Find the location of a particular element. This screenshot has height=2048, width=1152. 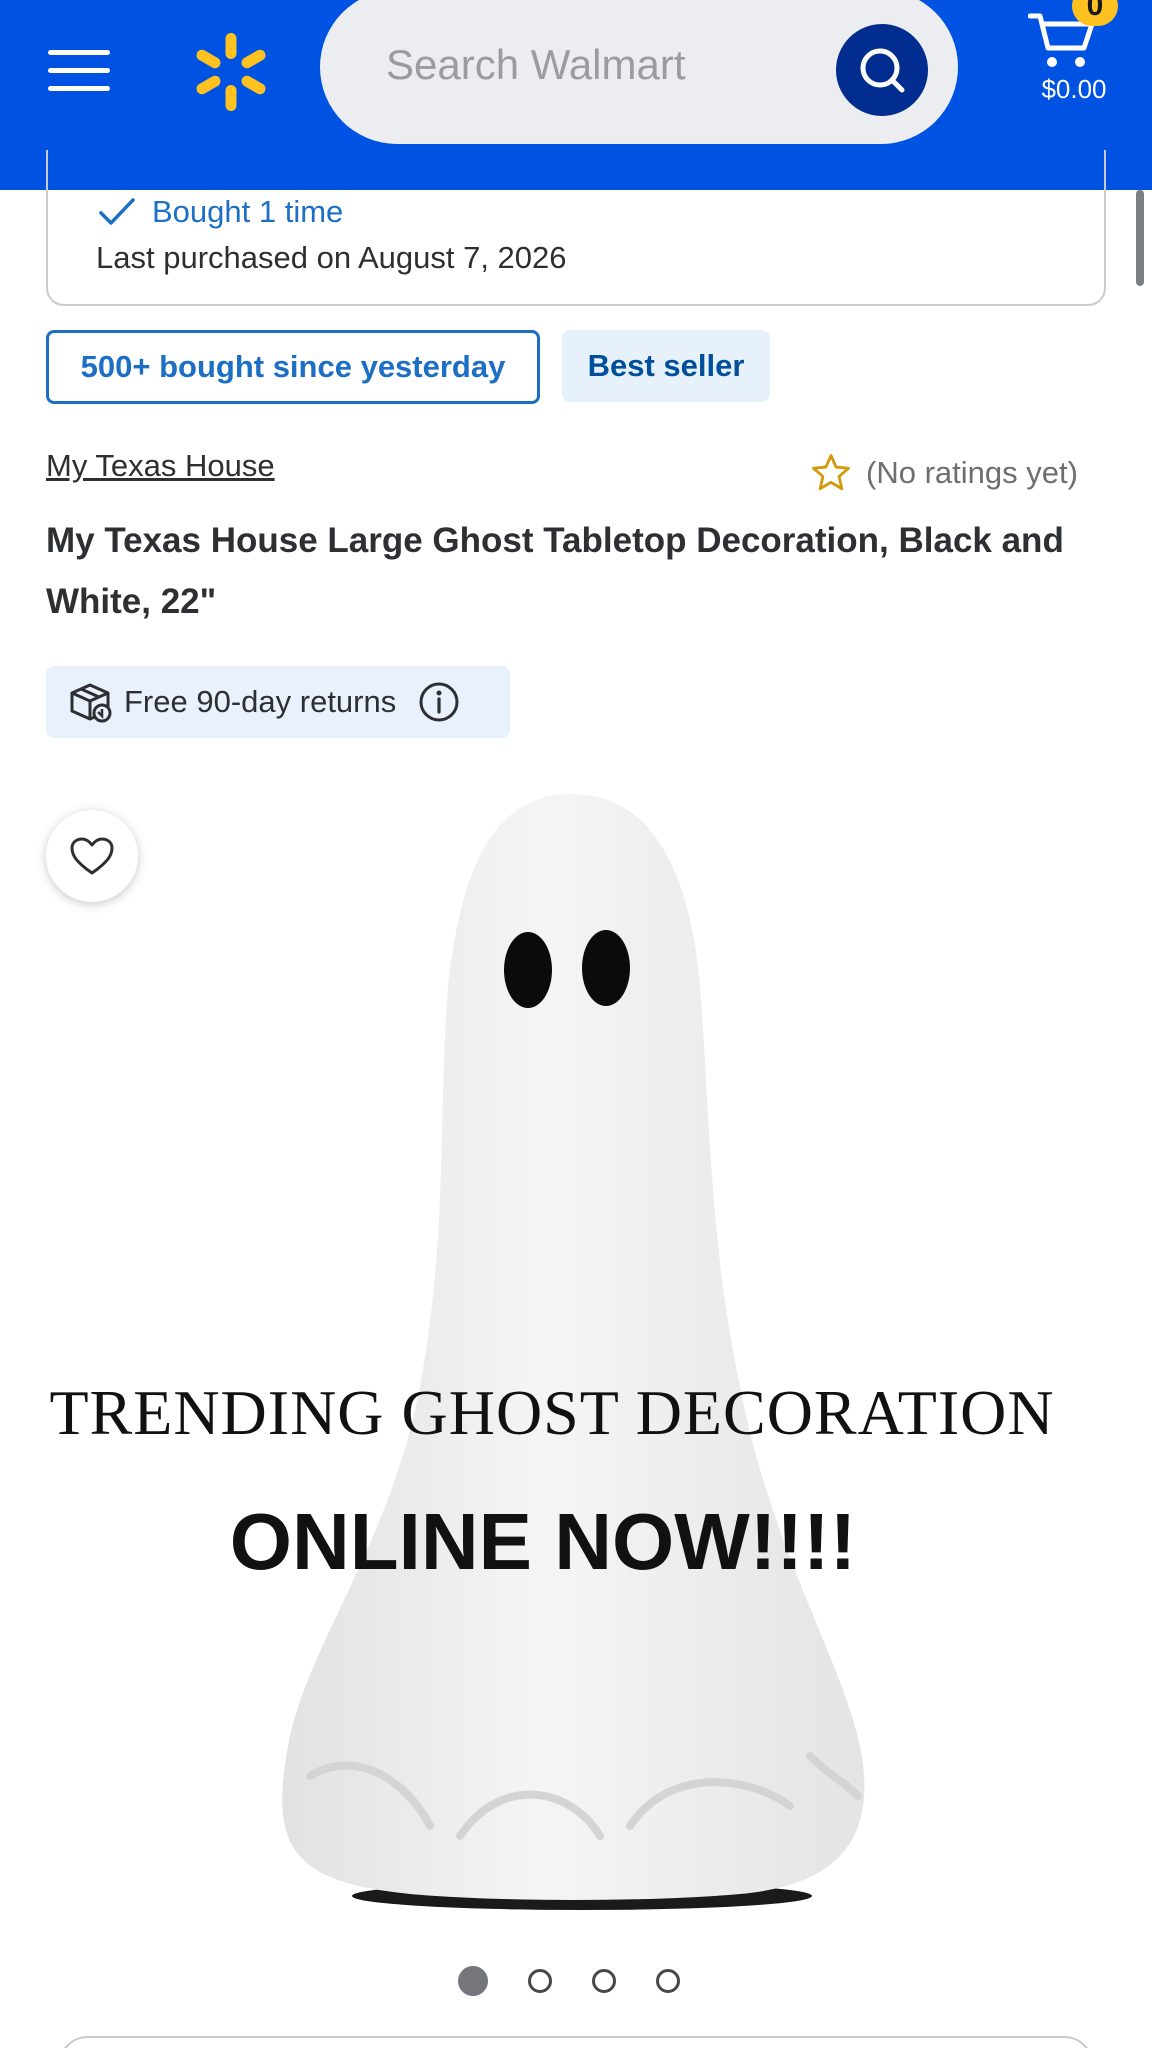

menu-icon is located at coordinates (80, 71).